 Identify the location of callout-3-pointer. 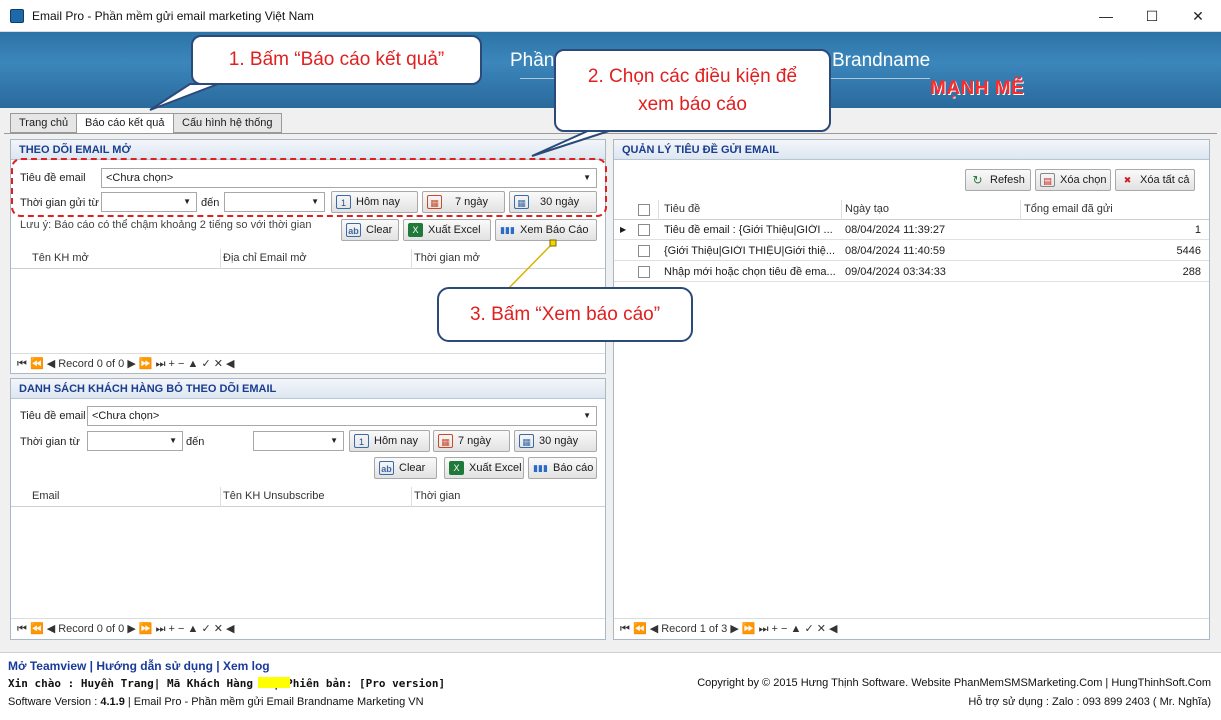
(529, 267).